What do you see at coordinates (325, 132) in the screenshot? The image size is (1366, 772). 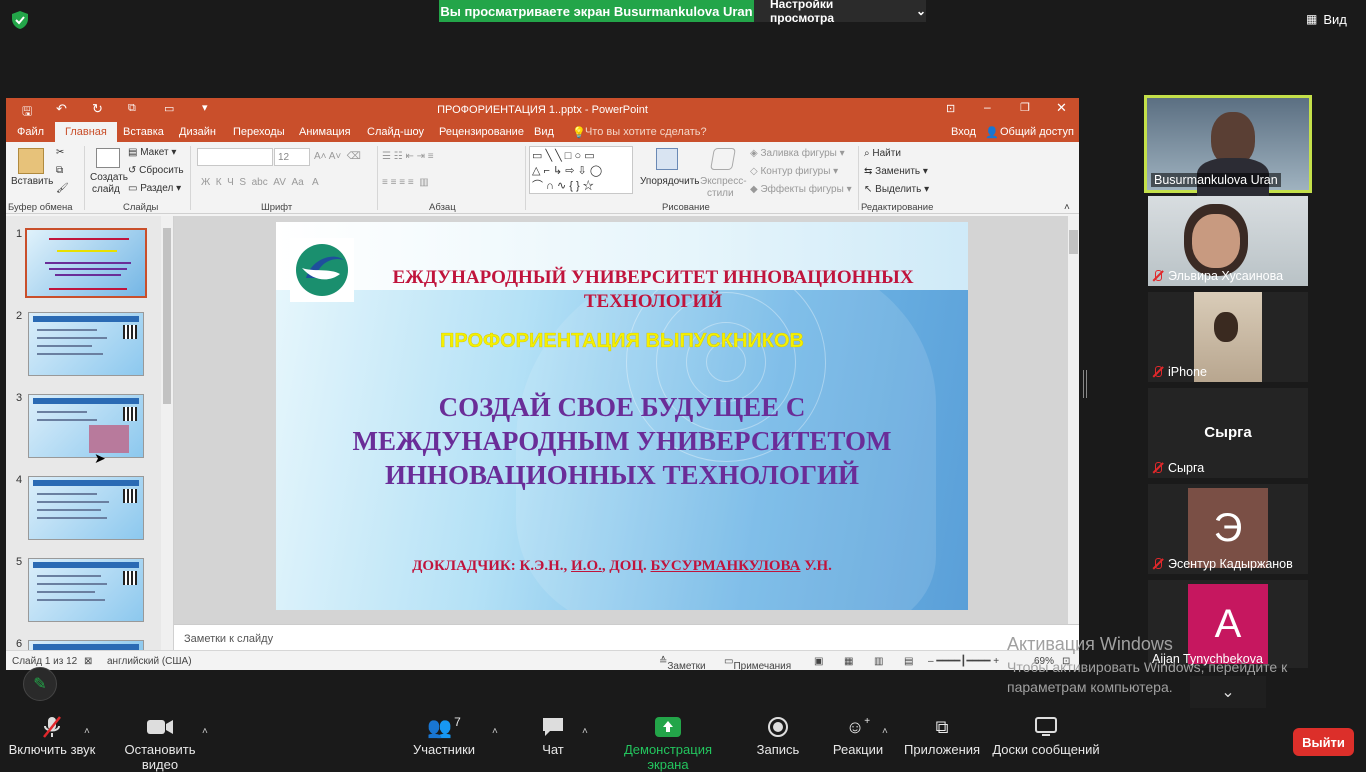 I see `tab-animation: Анимация` at bounding box center [325, 132].